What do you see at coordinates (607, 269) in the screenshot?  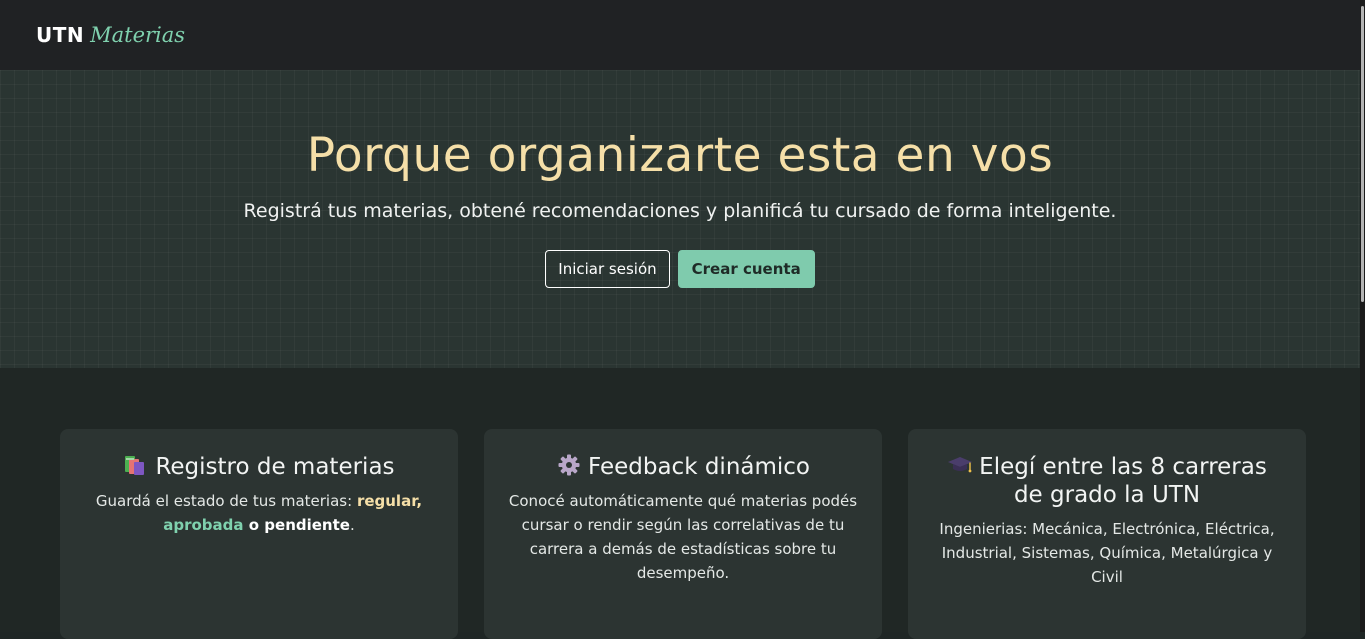 I see `login-button: Iniciar sesión` at bounding box center [607, 269].